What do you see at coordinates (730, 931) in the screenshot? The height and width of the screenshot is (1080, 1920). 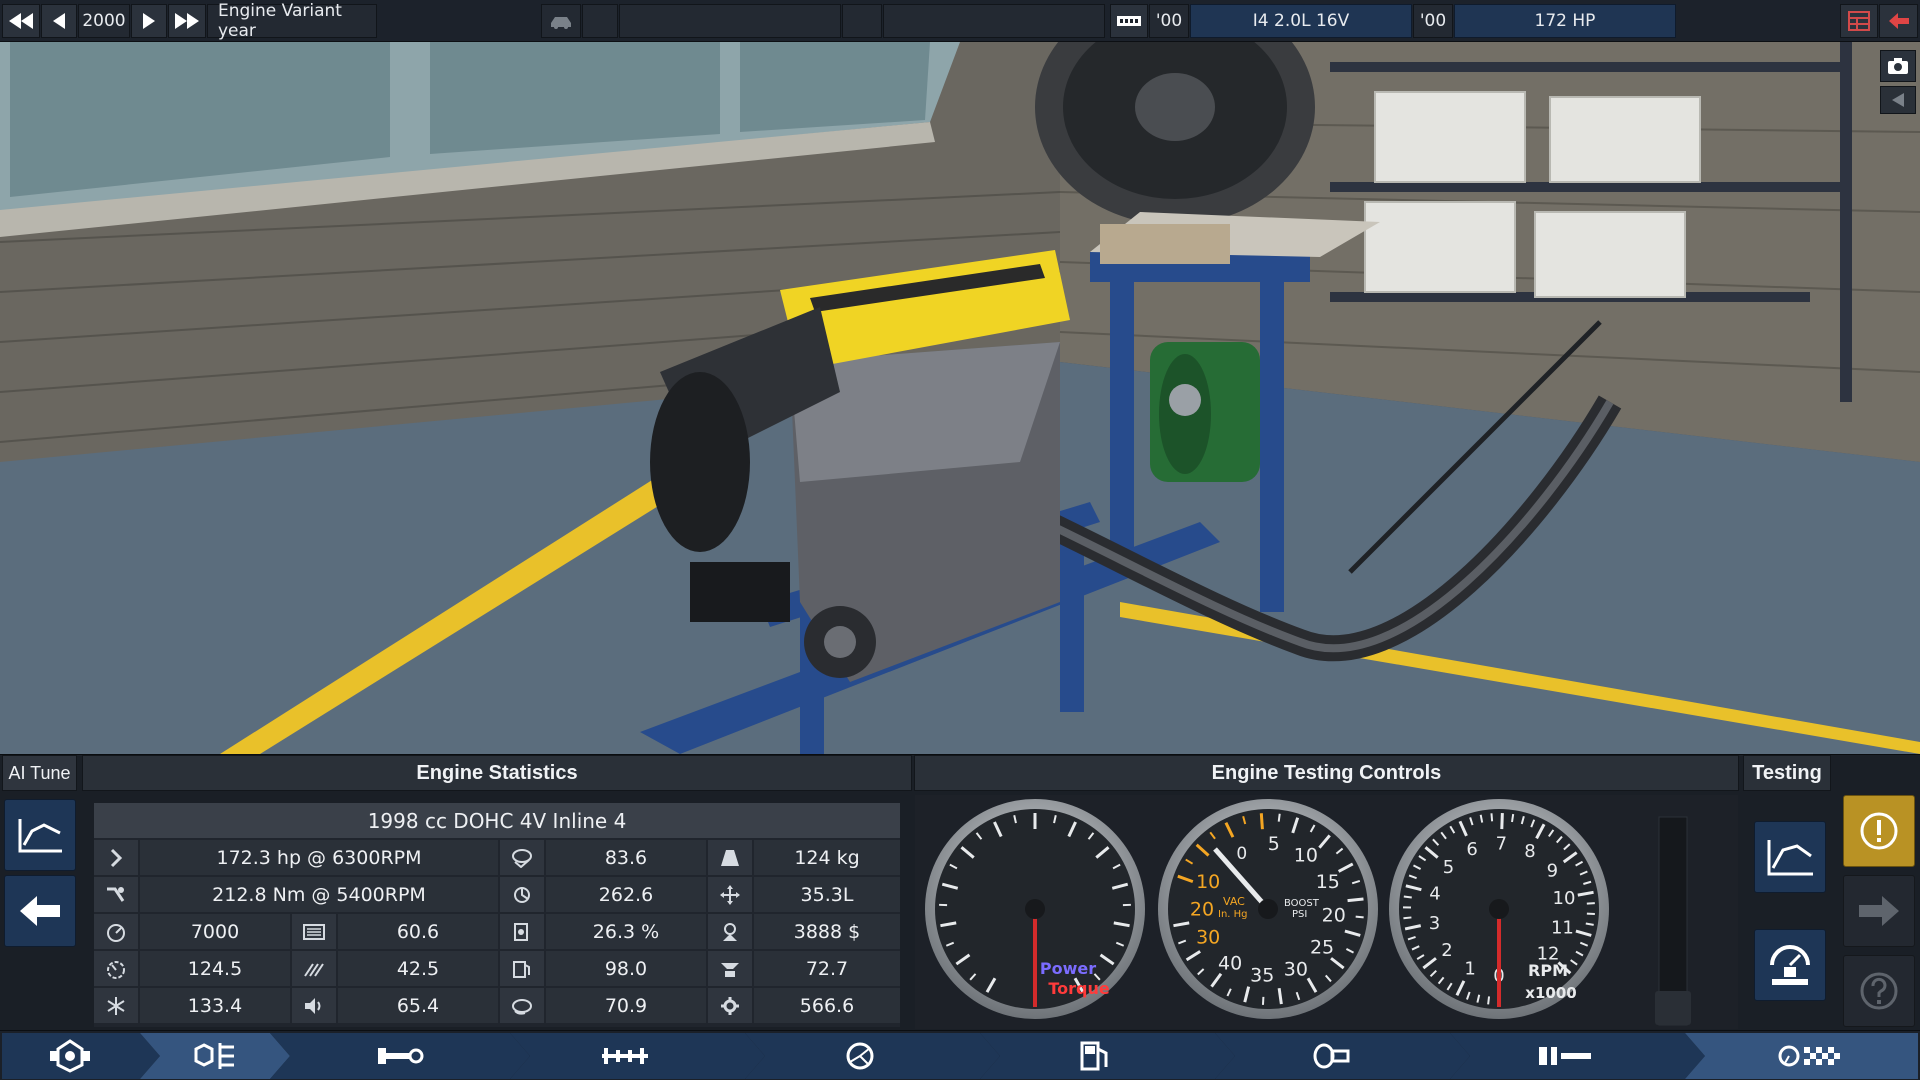 I see `cost-icon` at bounding box center [730, 931].